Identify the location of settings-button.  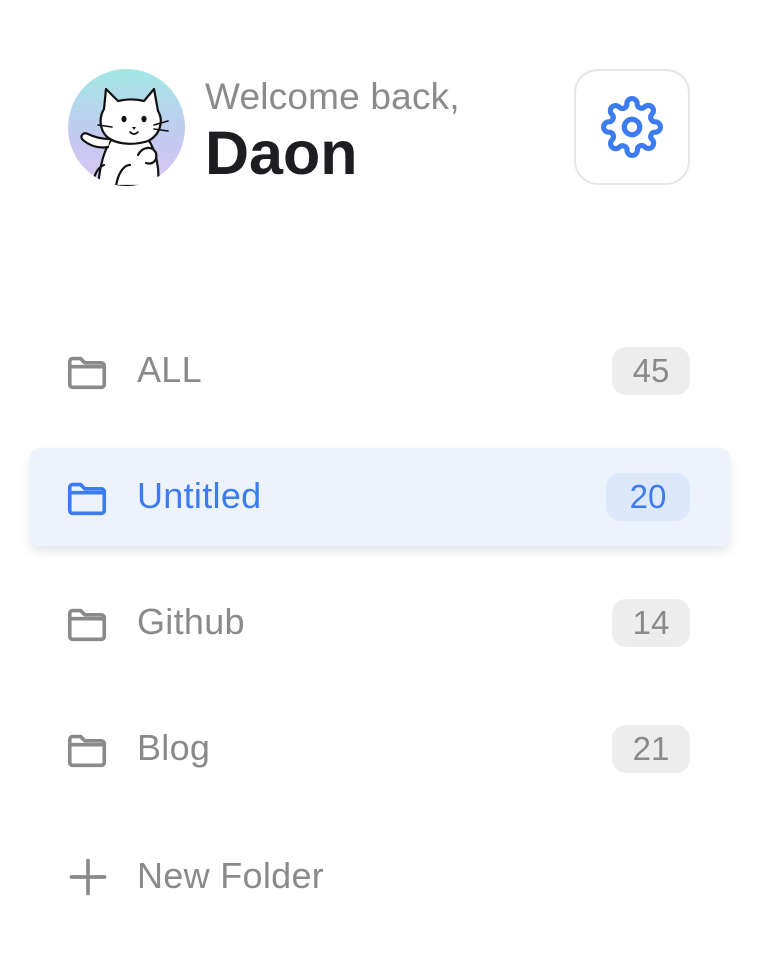
(632, 127).